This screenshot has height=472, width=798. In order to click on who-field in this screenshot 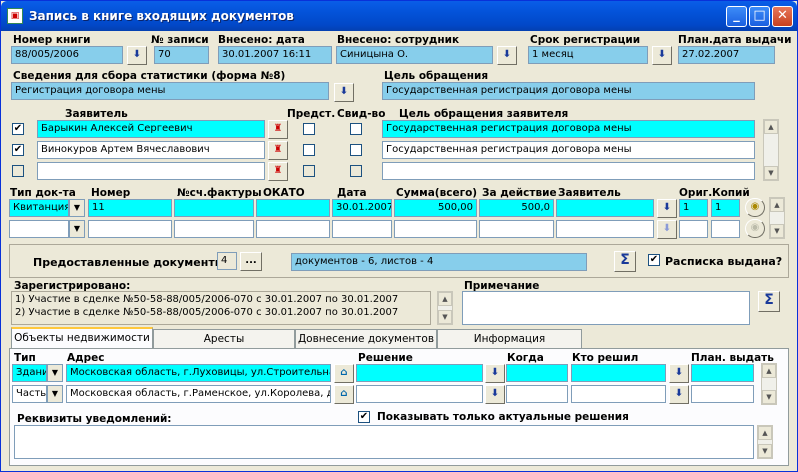, I will do `click(618, 394)`.